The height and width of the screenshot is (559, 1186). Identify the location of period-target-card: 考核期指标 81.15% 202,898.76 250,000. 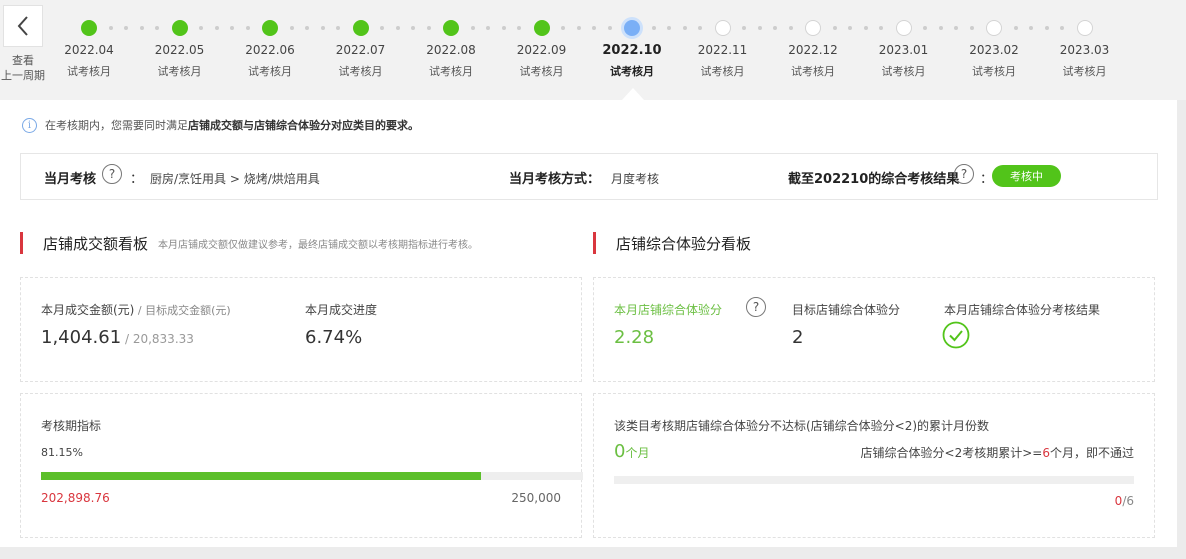
(301, 465).